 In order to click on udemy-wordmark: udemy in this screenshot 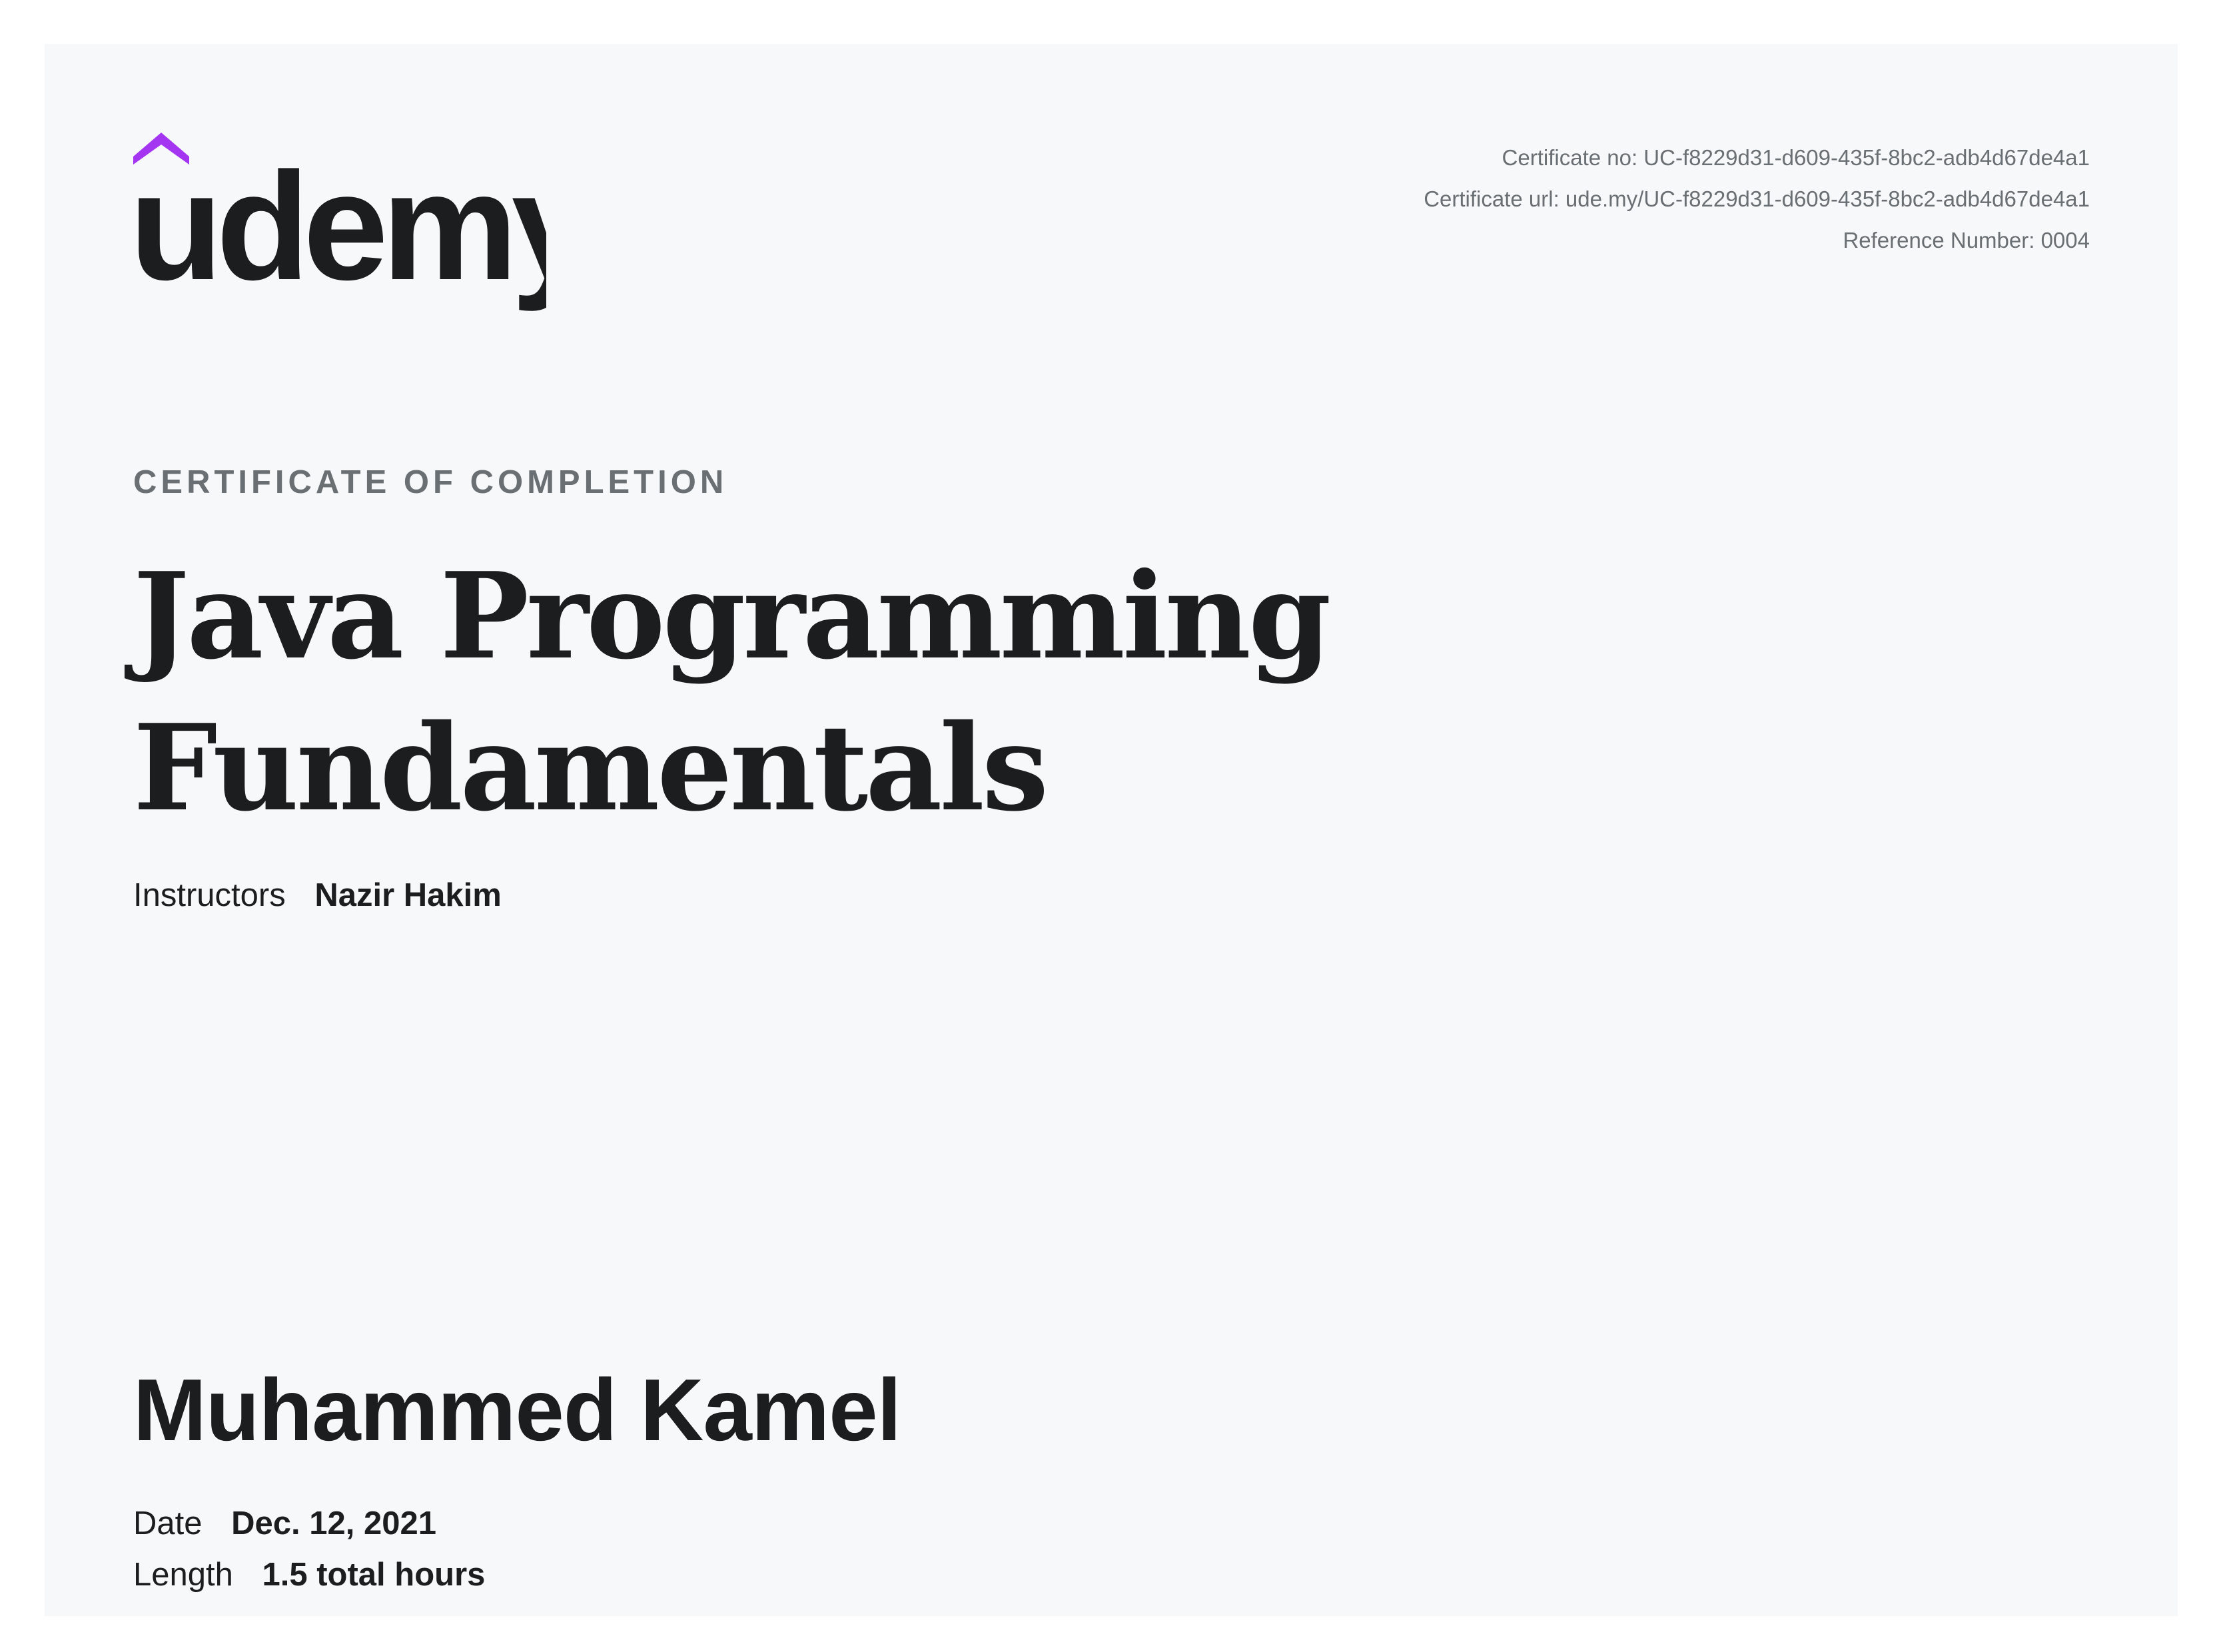, I will do `click(339, 226)`.